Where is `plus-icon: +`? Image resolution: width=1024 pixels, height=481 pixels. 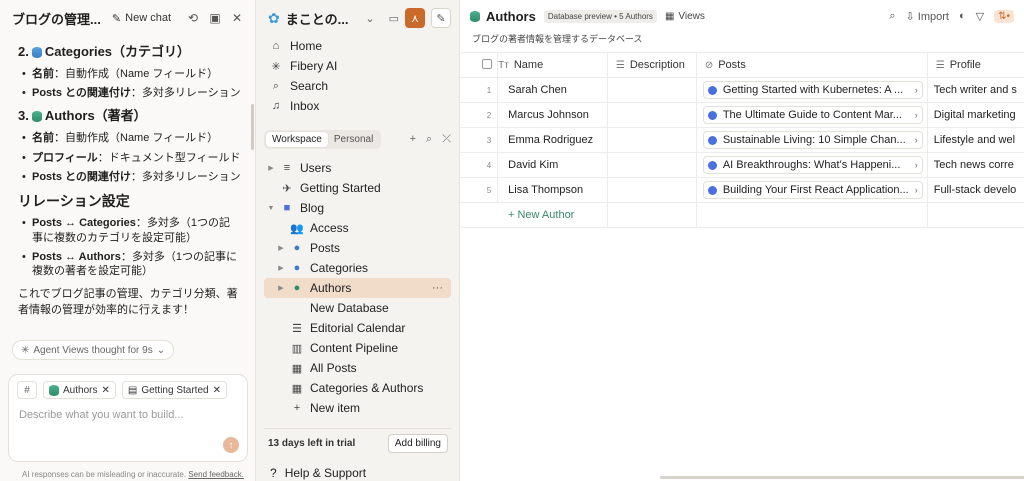
plus-icon: + is located at coordinates (413, 139).